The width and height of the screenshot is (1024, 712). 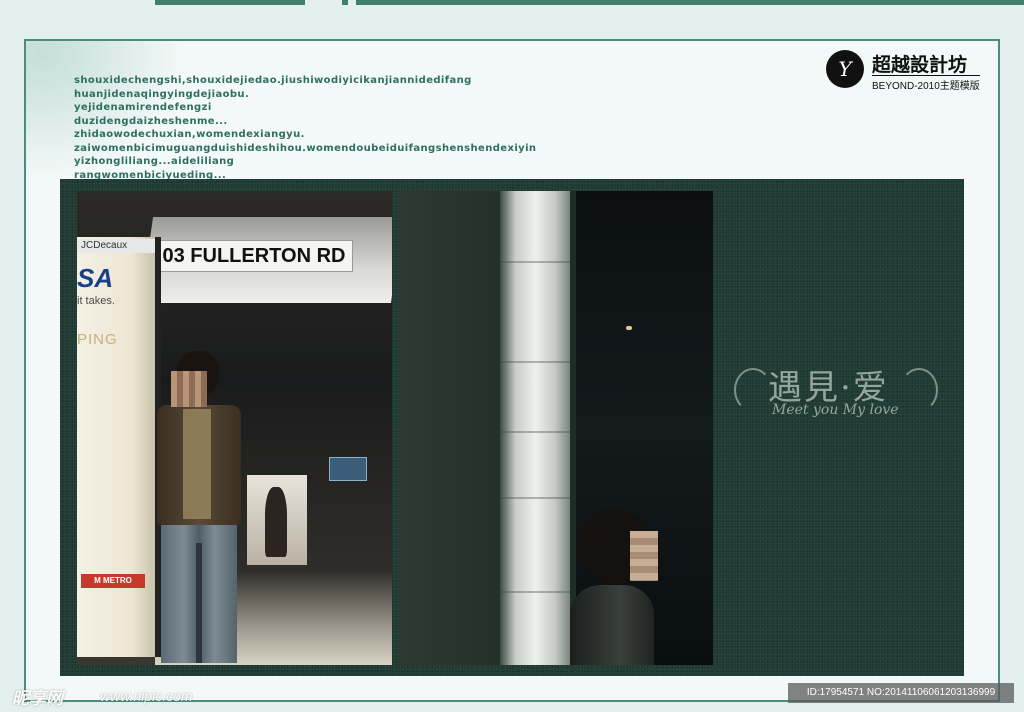 I want to click on brand-block: Y 超越設計坊 BEYOND-2010主题模版, so click(x=911, y=70).